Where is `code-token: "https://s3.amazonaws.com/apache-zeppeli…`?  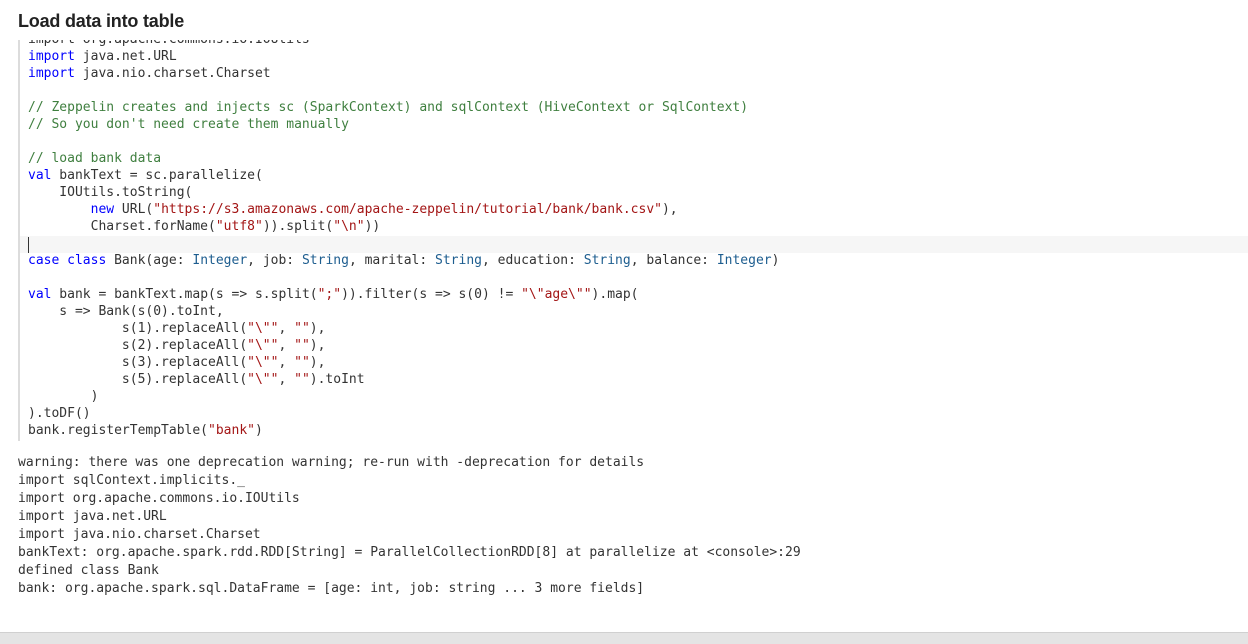
code-token: "https://s3.amazonaws.com/apache-zeppeli… is located at coordinates (407, 209).